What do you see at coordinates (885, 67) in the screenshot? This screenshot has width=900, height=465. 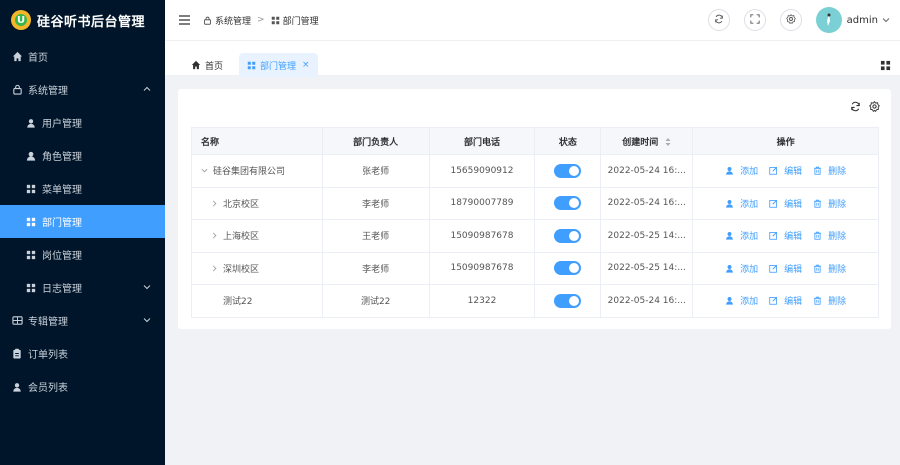 I see `tabs-menu-grid-icon` at bounding box center [885, 67].